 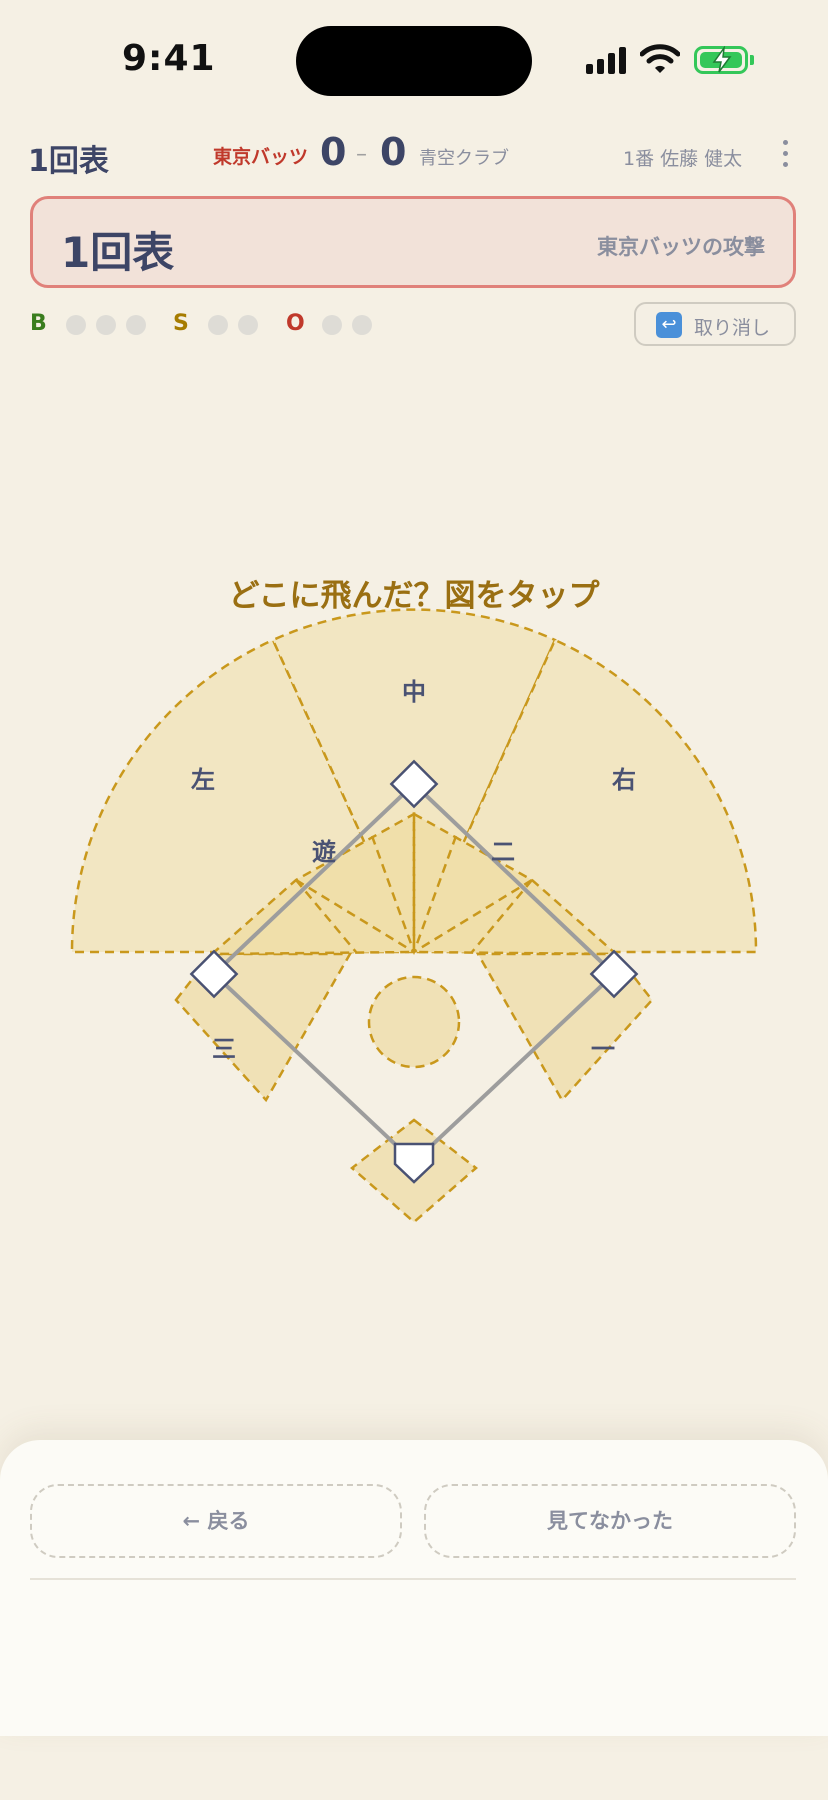 I want to click on balls-label: B, so click(x=38, y=323).